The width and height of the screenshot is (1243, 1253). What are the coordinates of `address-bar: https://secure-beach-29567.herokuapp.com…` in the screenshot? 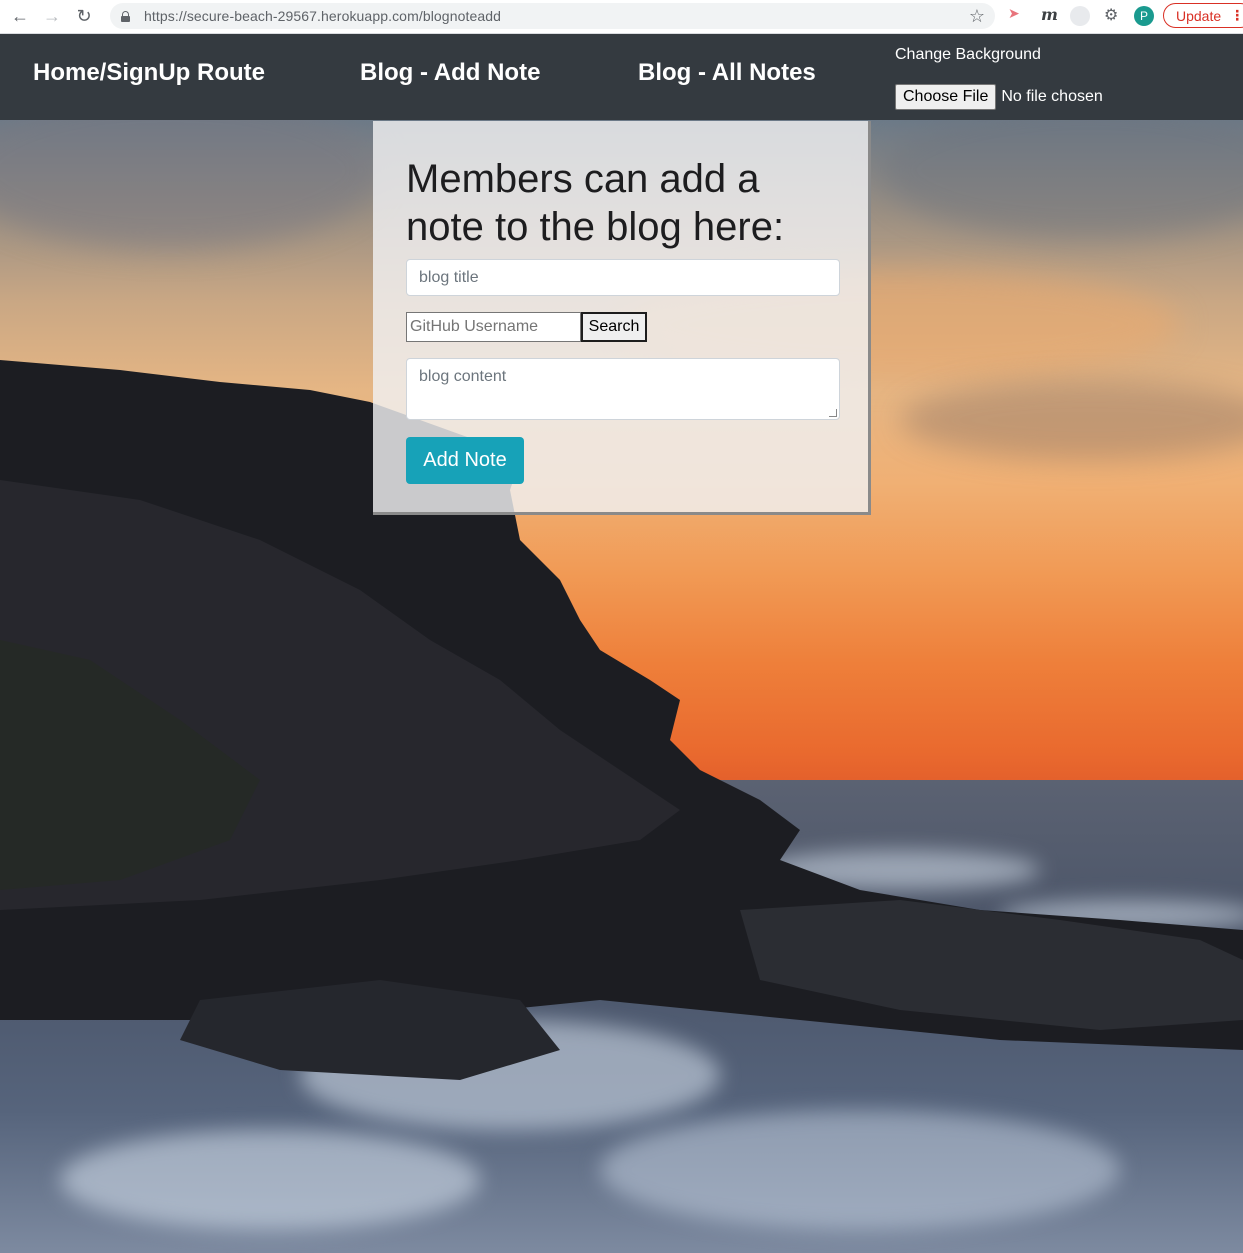 It's located at (552, 16).